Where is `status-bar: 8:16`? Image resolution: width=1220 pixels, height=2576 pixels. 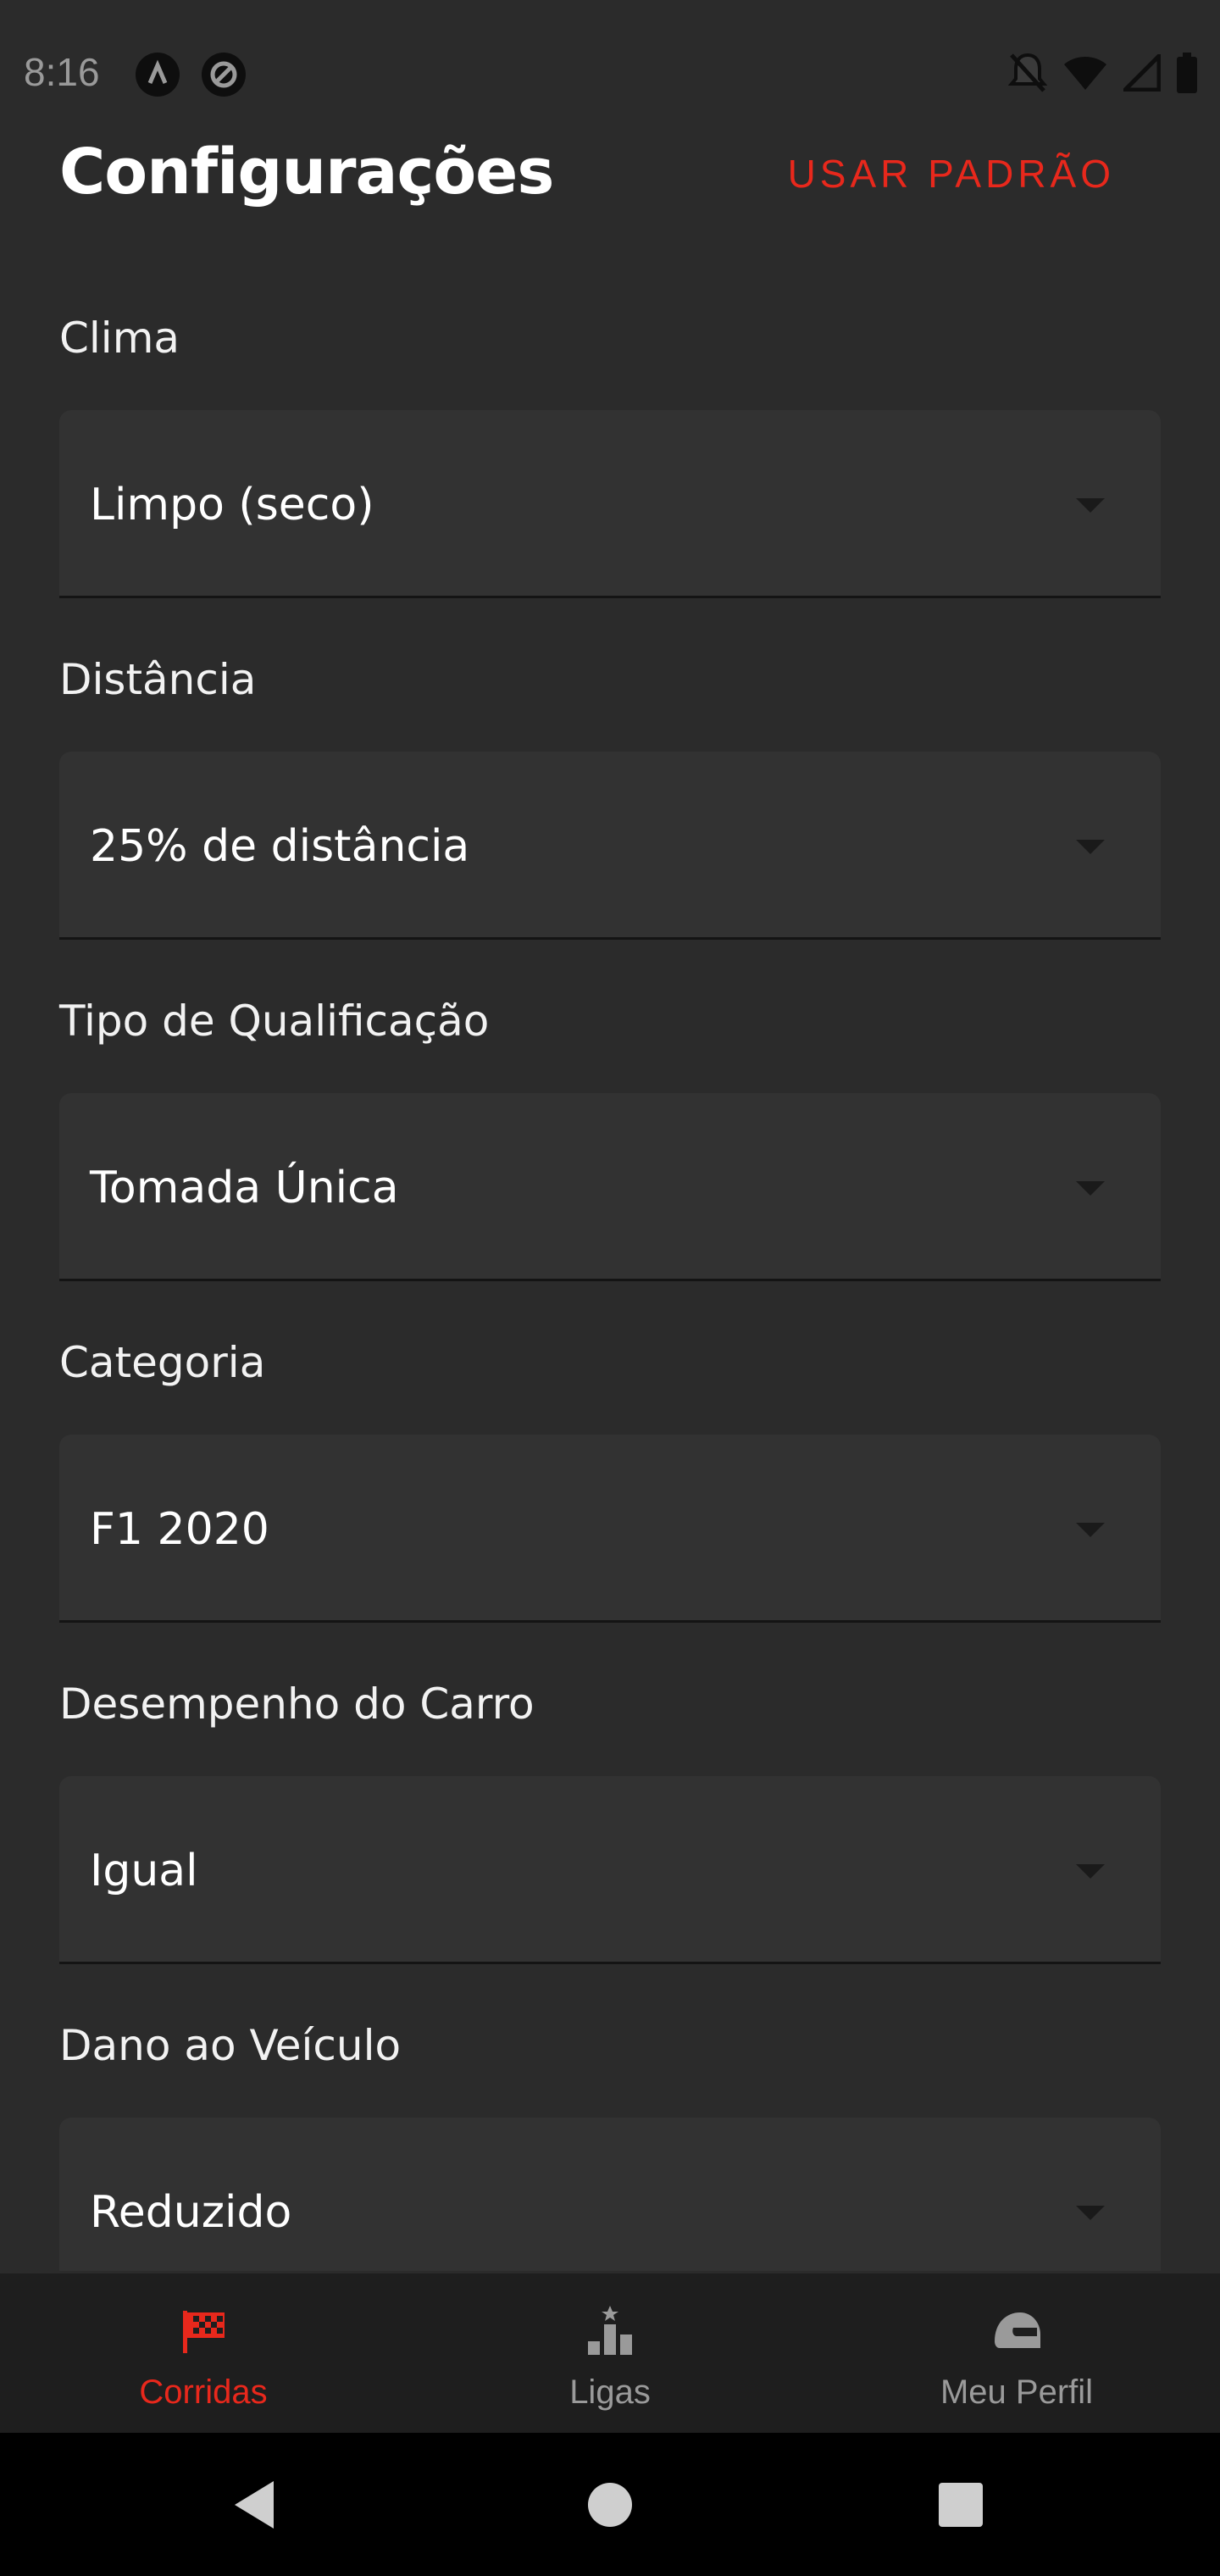
status-bar: 8:16 is located at coordinates (610, 72).